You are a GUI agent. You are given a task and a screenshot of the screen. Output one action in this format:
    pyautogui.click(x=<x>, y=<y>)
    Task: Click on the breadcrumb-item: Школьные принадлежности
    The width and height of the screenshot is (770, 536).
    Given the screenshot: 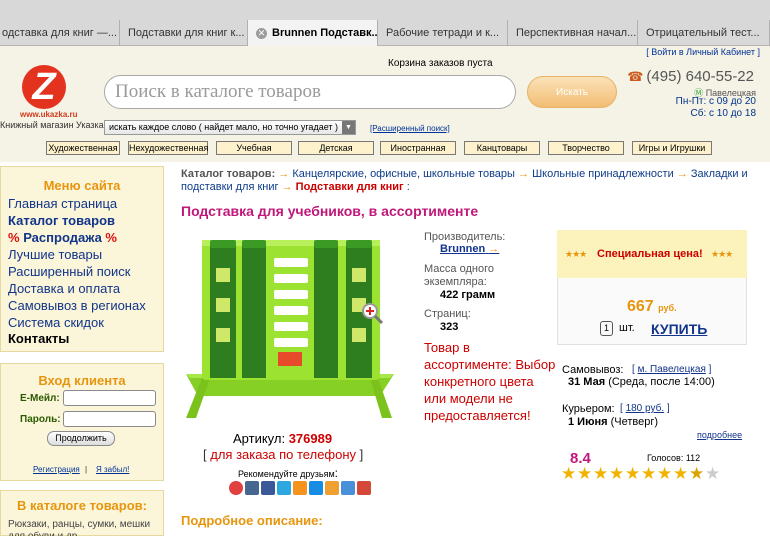 What is the action you would take?
    pyautogui.click(x=603, y=174)
    